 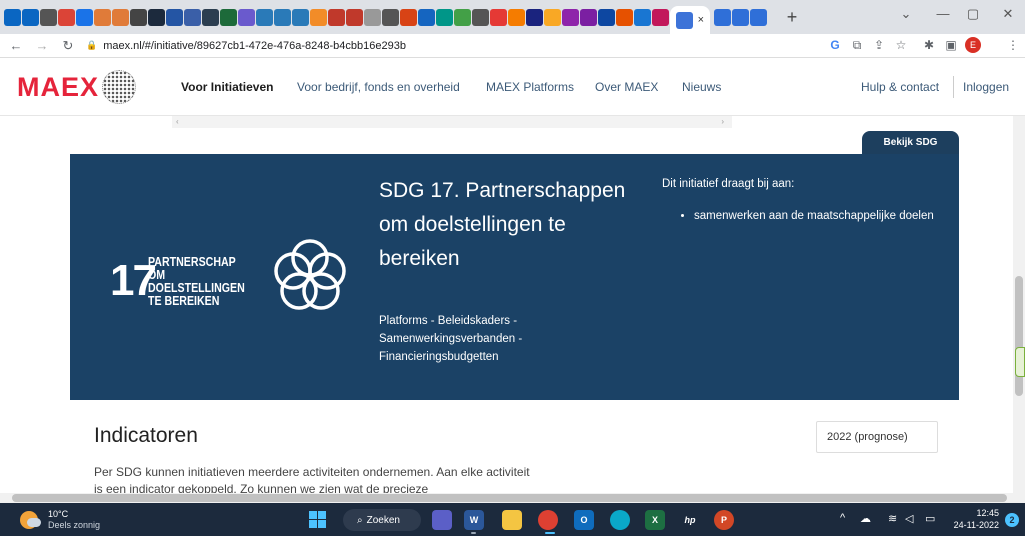 What do you see at coordinates (512, 520) in the screenshot?
I see `file-explorer-icon` at bounding box center [512, 520].